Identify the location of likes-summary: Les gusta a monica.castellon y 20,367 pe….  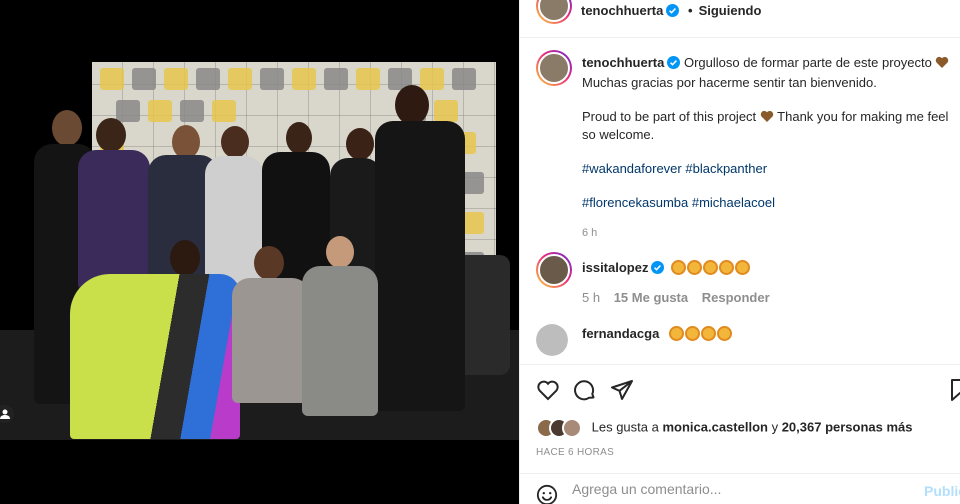
(724, 428).